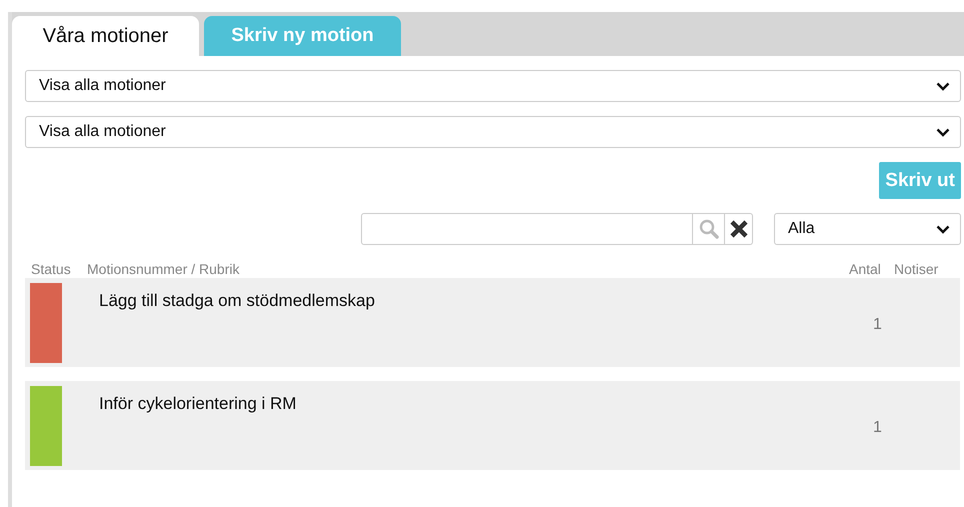 This screenshot has height=507, width=964. What do you see at coordinates (709, 229) in the screenshot?
I see `search-icon` at bounding box center [709, 229].